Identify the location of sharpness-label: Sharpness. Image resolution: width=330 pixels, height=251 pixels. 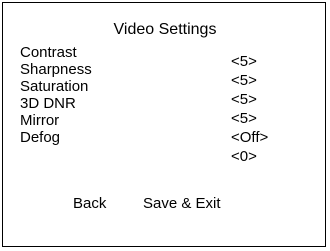
(56, 69).